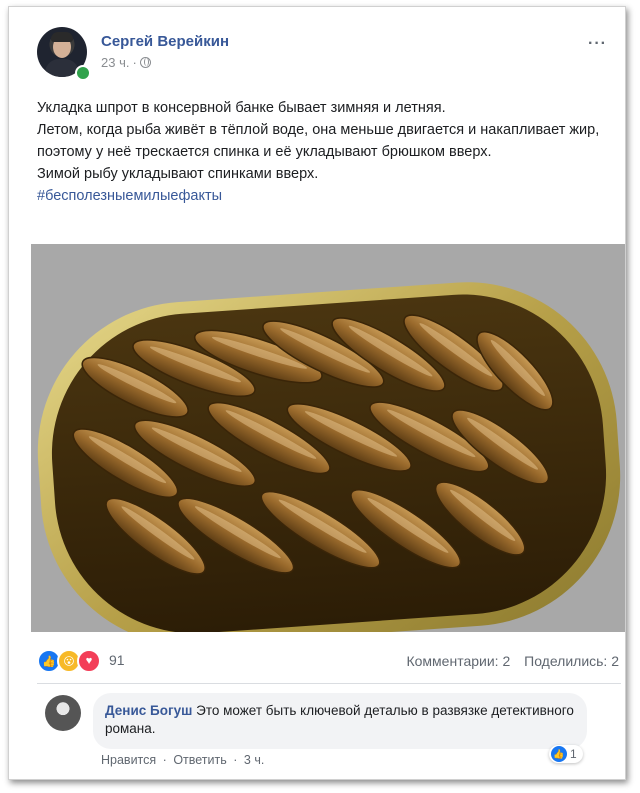  What do you see at coordinates (63, 713) in the screenshot?
I see `commenter-avatar` at bounding box center [63, 713].